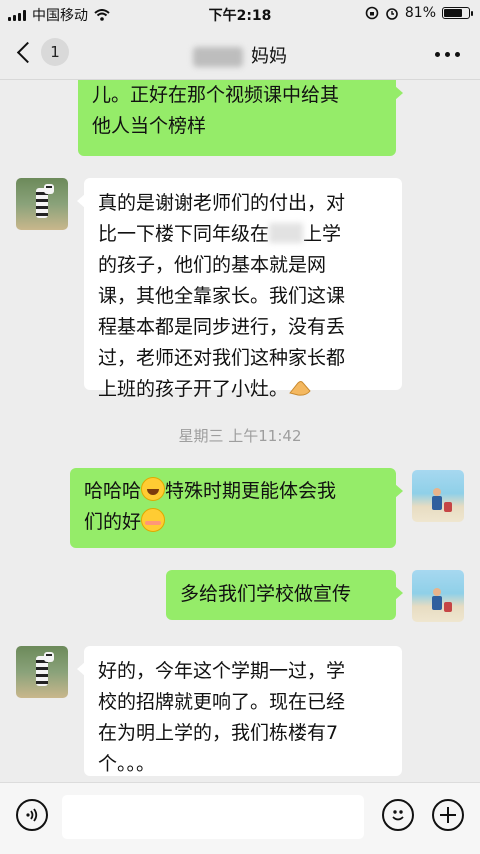 Image resolution: width=480 pixels, height=854 pixels. Describe the element at coordinates (222, 671) in the screenshot. I see `message-line: 好的，今年这个学期一过，学` at that location.